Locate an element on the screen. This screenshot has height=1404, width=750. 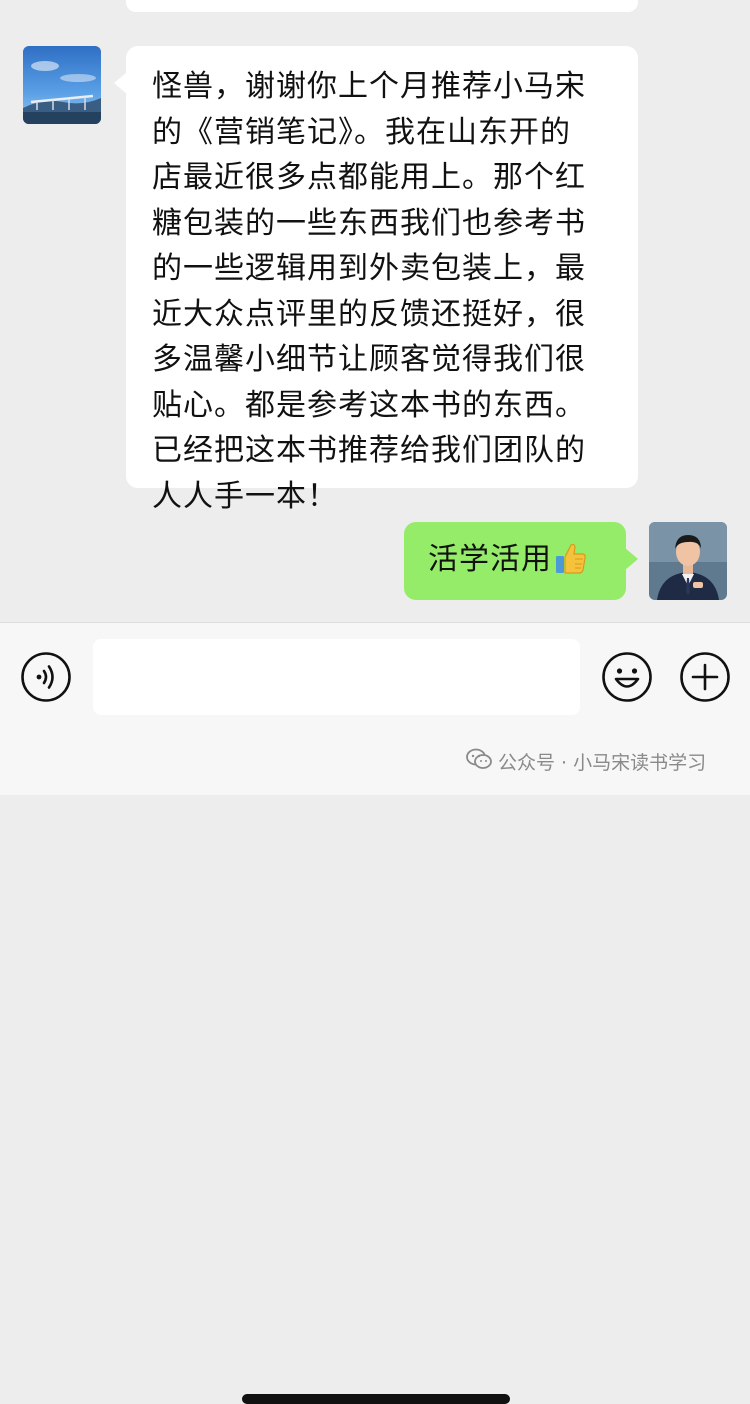
outgoing-message-bubble: 活学活用 is located at coordinates (521, 561).